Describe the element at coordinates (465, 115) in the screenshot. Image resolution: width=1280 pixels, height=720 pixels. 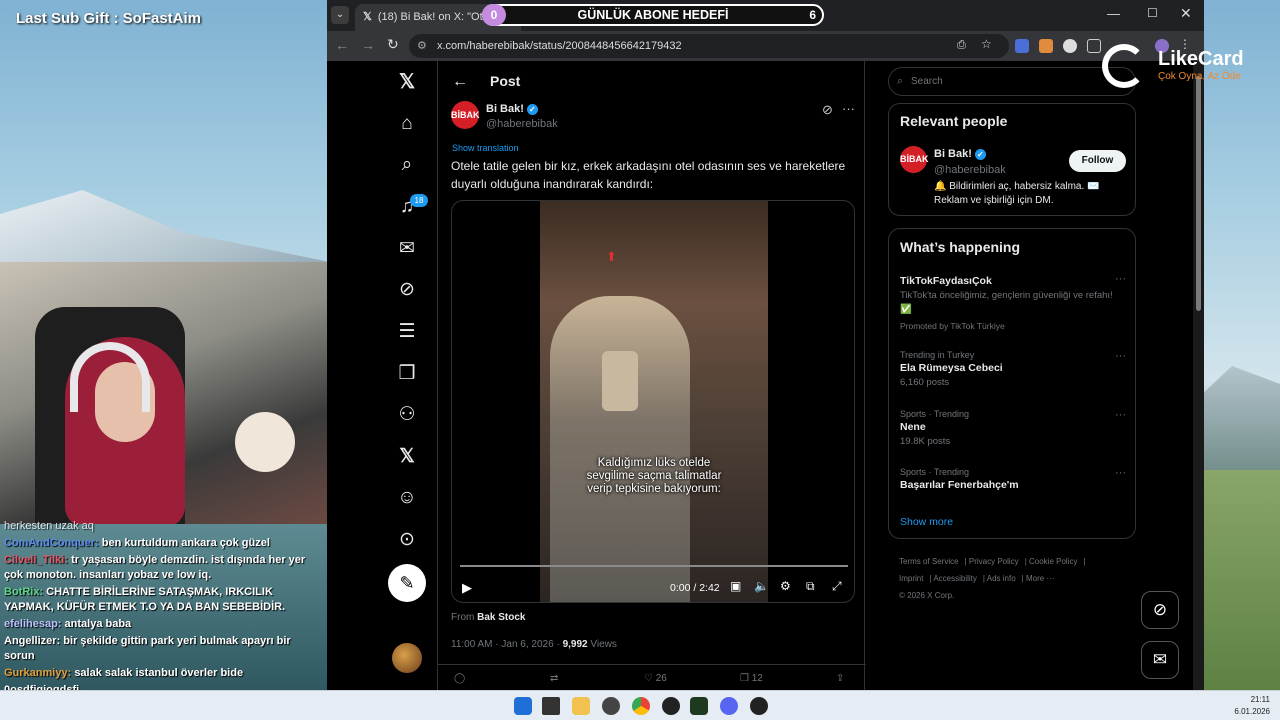
I see `author-avatar: BİBAK` at that location.